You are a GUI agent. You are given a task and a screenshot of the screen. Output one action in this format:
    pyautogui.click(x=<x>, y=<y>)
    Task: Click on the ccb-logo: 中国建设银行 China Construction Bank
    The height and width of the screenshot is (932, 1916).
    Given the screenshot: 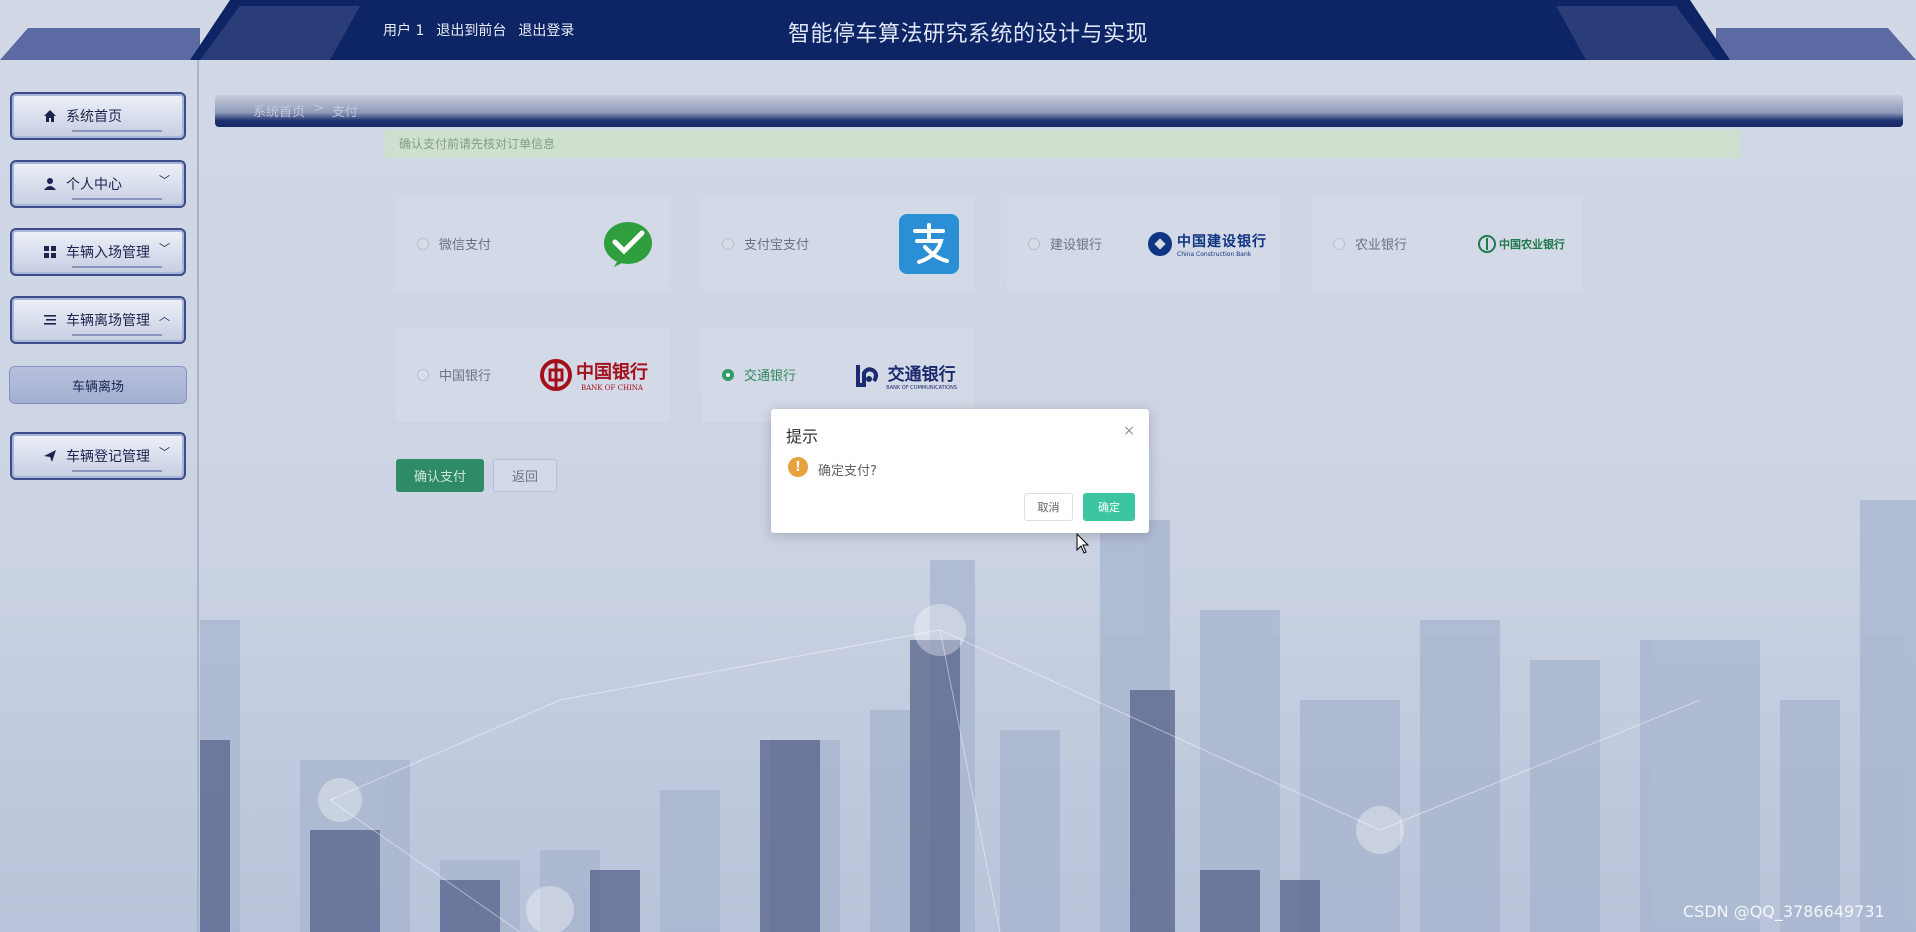 What is the action you would take?
    pyautogui.click(x=1207, y=244)
    